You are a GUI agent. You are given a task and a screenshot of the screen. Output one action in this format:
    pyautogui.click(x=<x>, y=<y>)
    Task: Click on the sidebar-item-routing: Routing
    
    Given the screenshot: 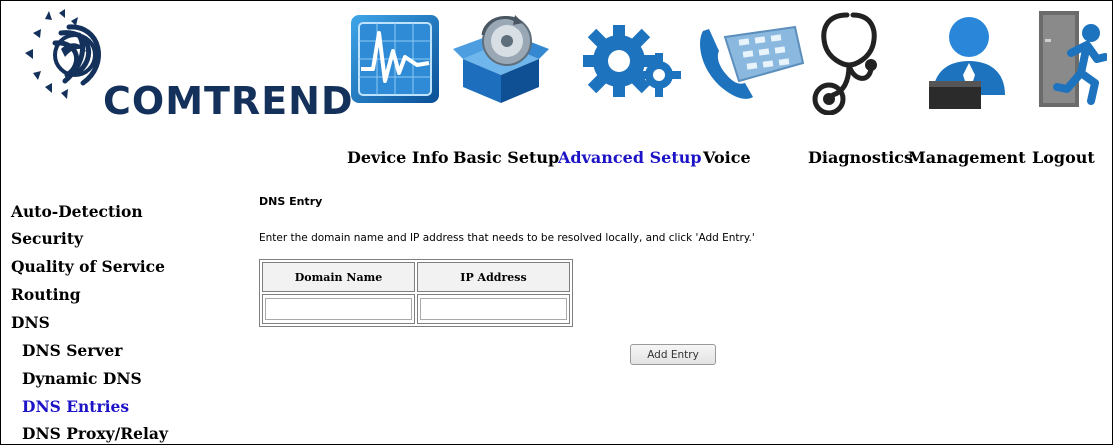 What is the action you would take?
    pyautogui.click(x=46, y=294)
    